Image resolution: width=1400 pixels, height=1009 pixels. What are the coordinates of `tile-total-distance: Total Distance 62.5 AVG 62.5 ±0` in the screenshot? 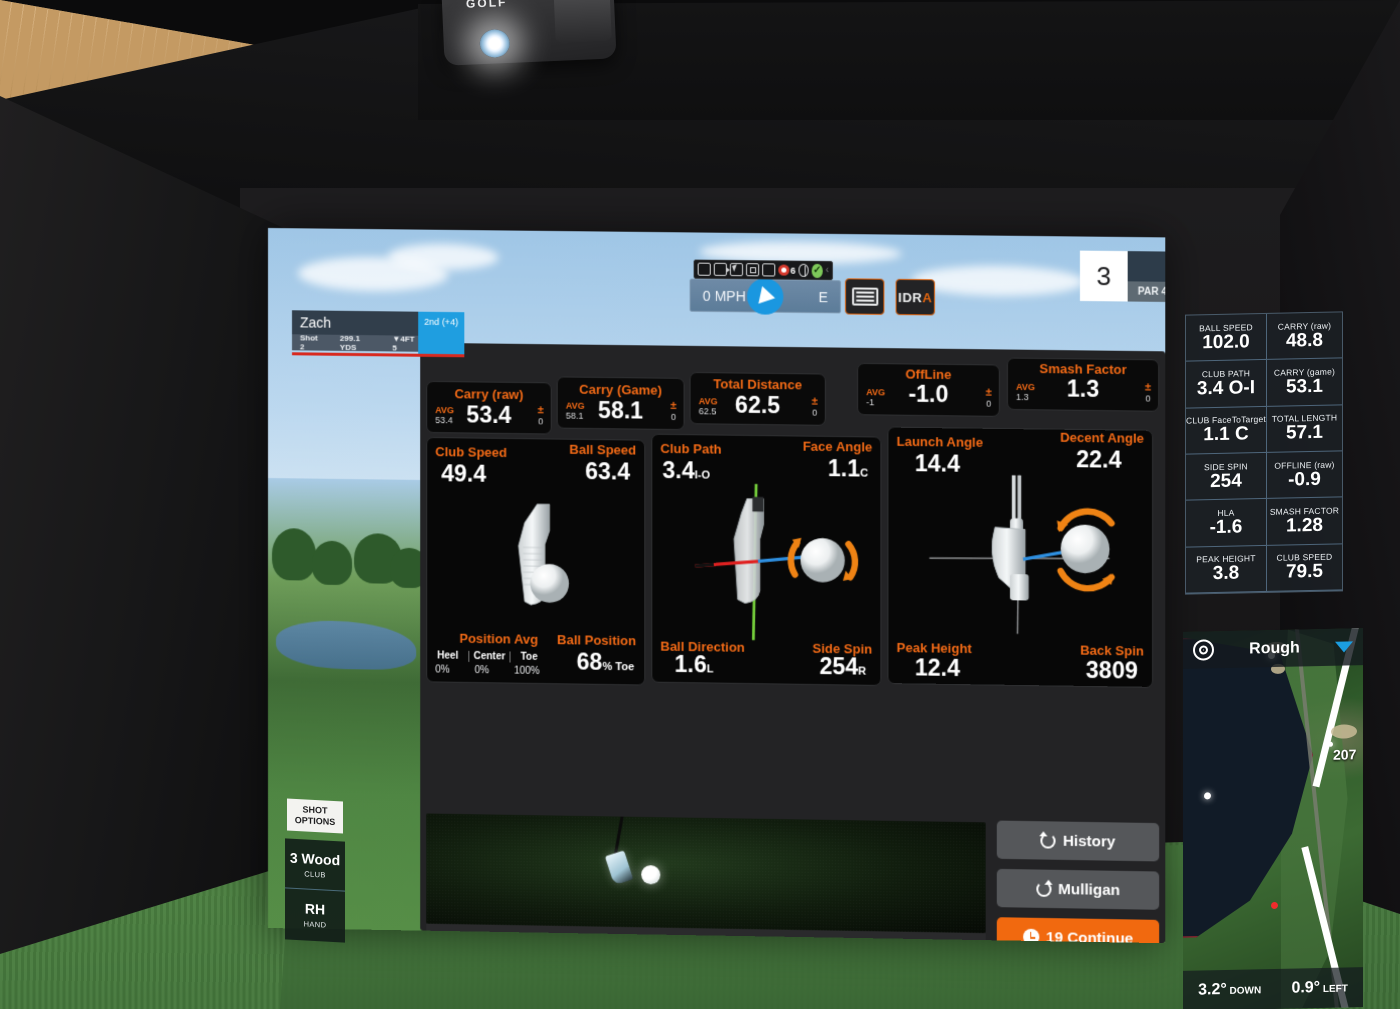 It's located at (757, 398).